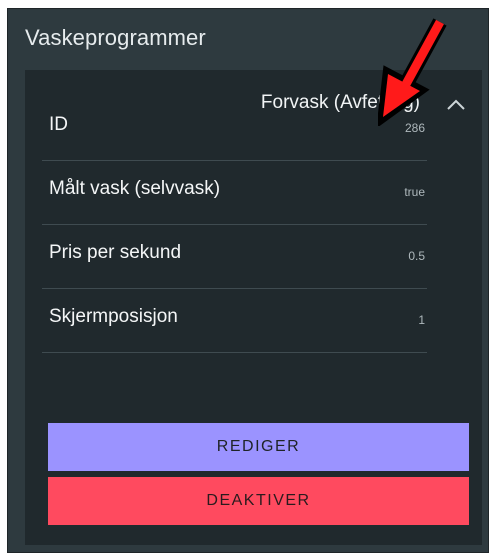 Image resolution: width=492 pixels, height=557 pixels. I want to click on detail-row-price-per-second: Pris per sekund 0.5, so click(234, 257).